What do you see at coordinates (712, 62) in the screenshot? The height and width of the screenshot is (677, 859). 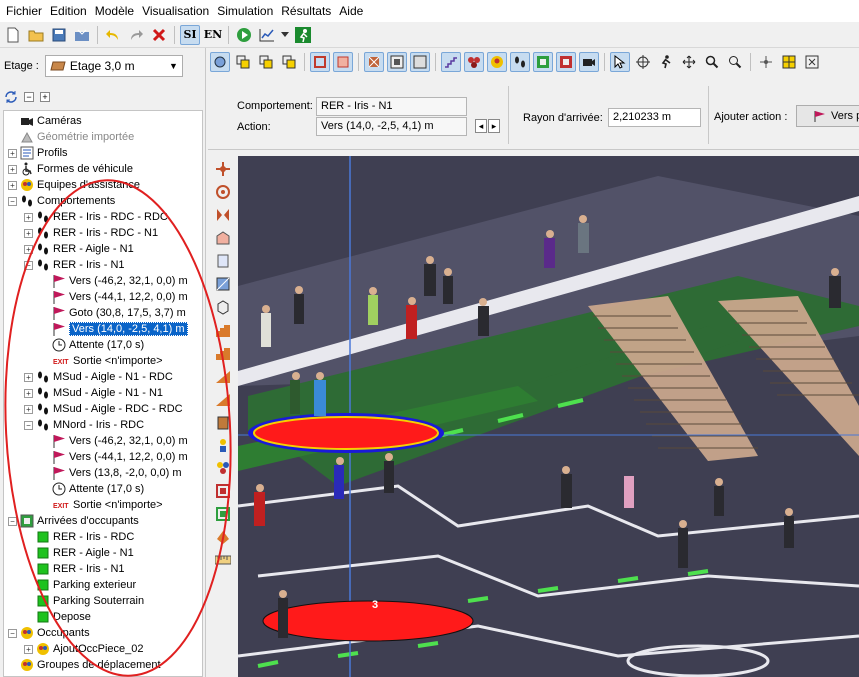 I see `zoom-icon` at bounding box center [712, 62].